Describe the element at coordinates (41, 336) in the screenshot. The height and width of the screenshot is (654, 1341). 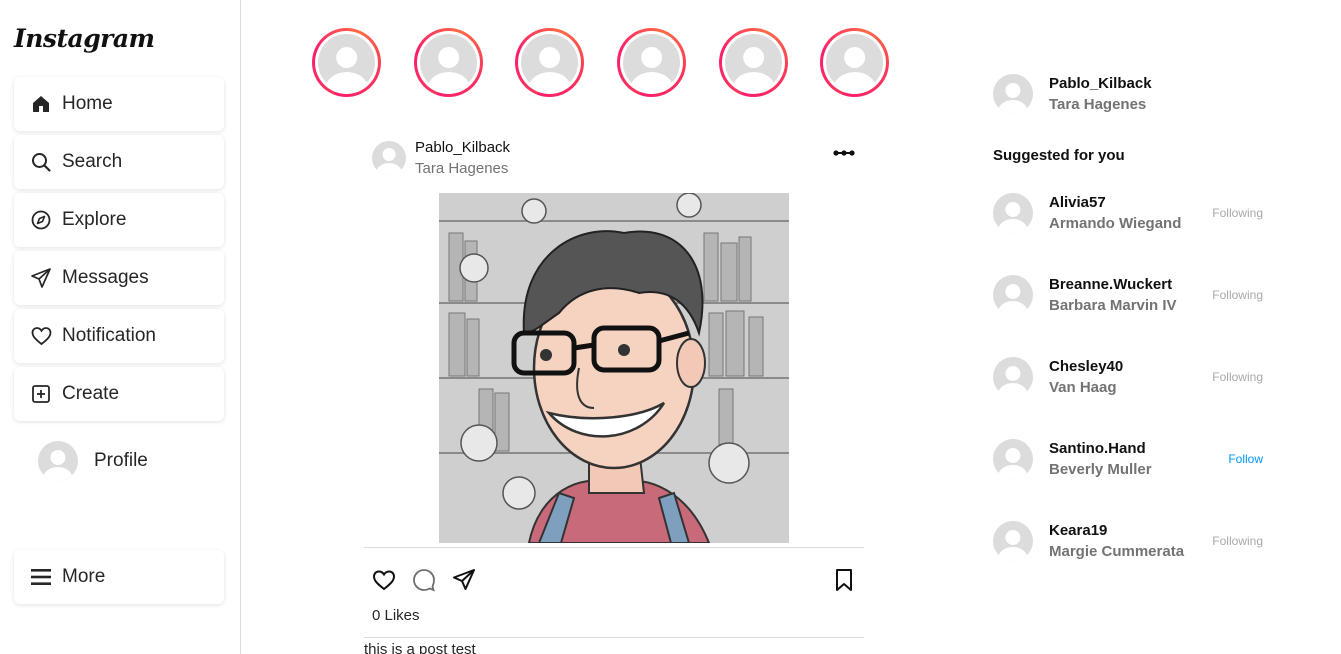
I see `heart-icon` at that location.